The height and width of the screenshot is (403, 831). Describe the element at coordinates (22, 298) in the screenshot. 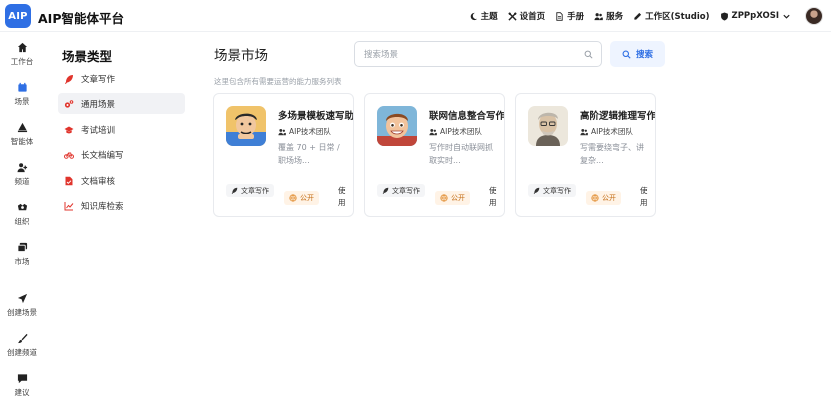

I see `send-icon` at that location.